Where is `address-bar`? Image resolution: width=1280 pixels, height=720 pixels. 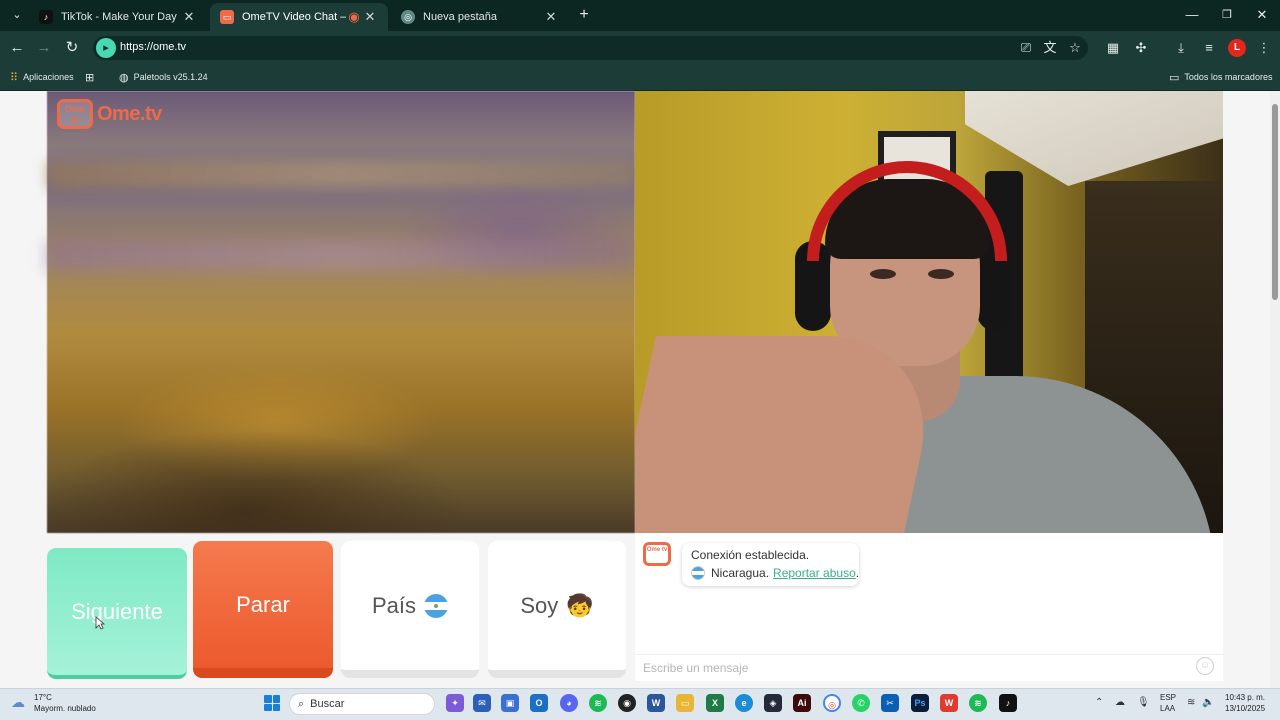
address-bar is located at coordinates (590, 48).